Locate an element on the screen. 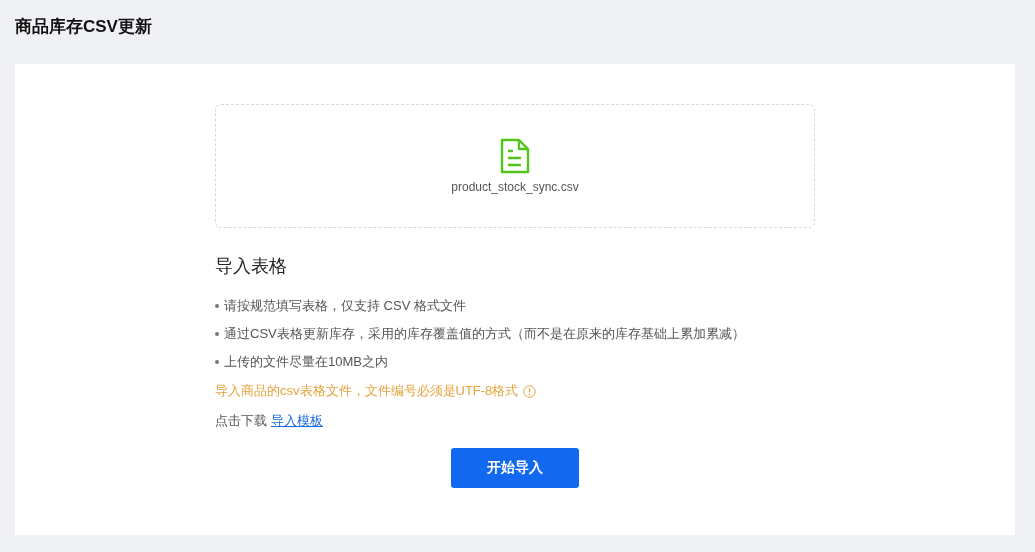 The width and height of the screenshot is (1035, 552). info-icon is located at coordinates (530, 391).